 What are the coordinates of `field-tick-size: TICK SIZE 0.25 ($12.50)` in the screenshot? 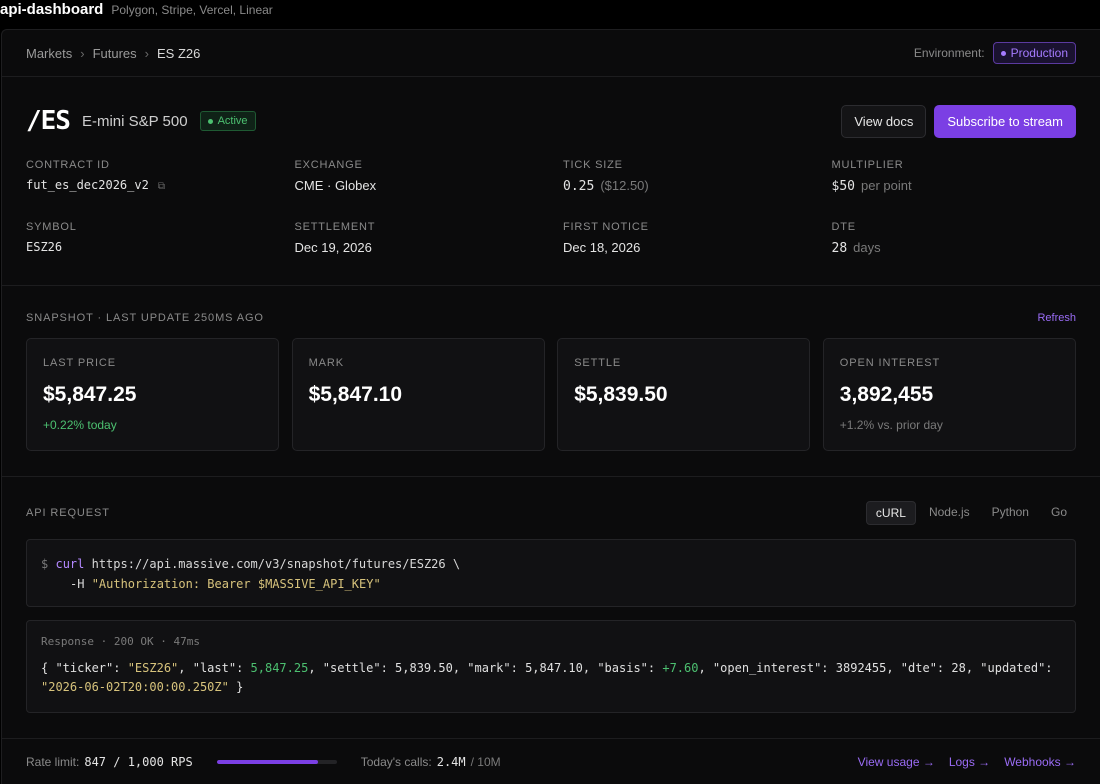 It's located at (697, 176).